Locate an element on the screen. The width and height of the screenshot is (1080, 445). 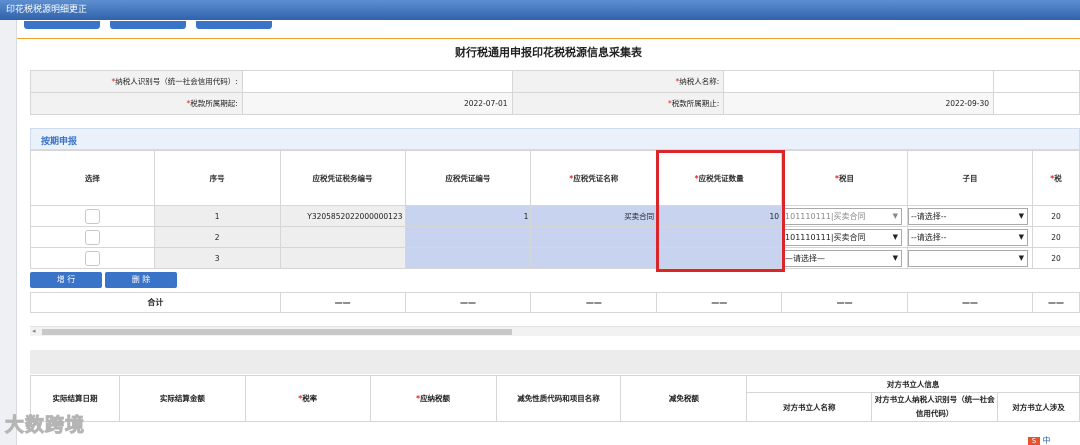
period-end-value: 2022-09-30 is located at coordinates (859, 103).